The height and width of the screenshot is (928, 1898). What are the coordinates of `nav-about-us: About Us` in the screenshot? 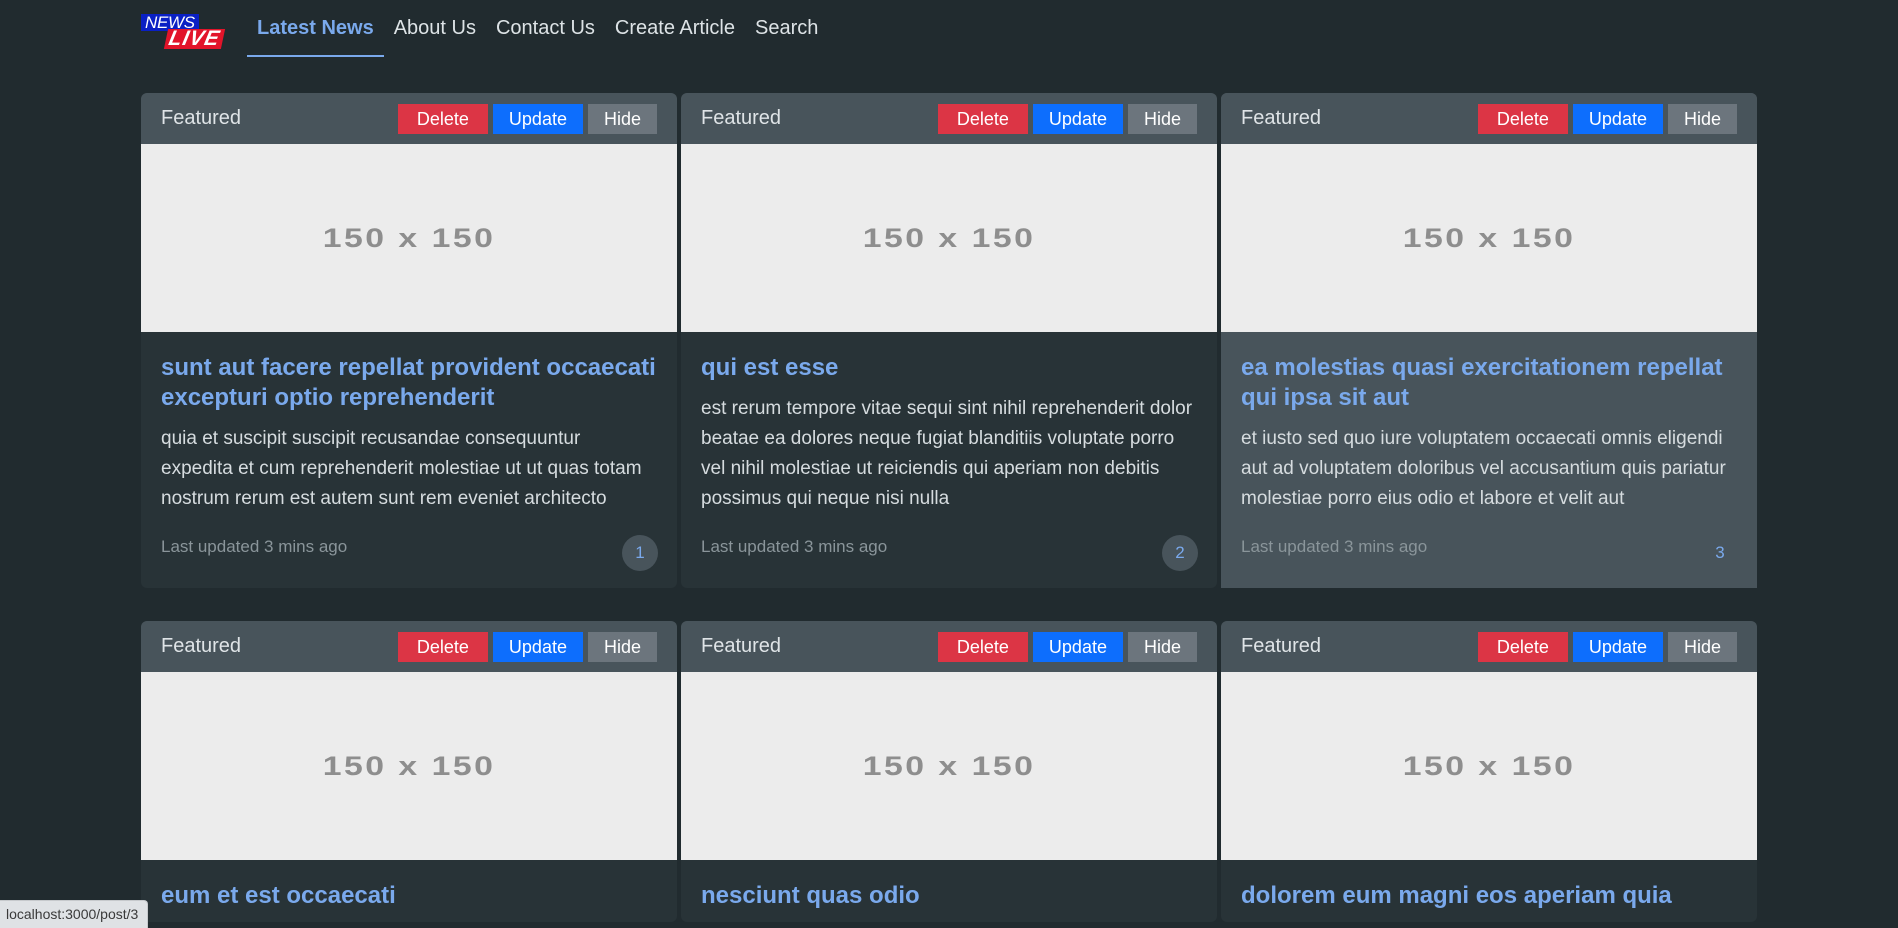 It's located at (435, 28).